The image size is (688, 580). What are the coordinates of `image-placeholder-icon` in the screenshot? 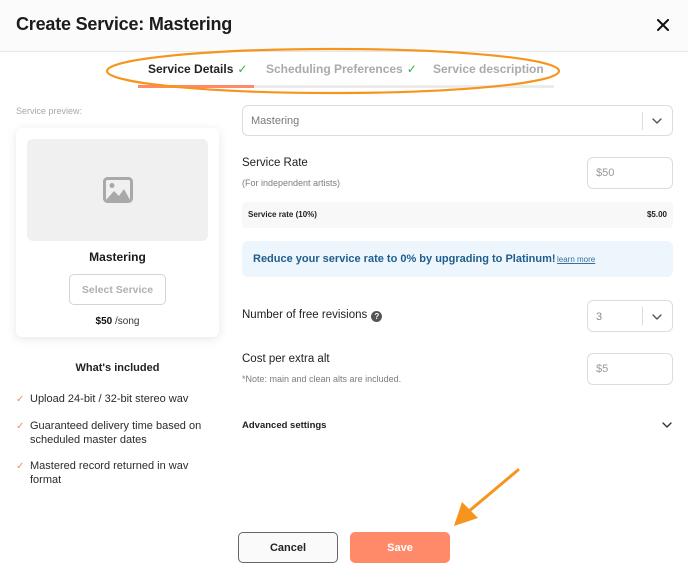 It's located at (117, 190).